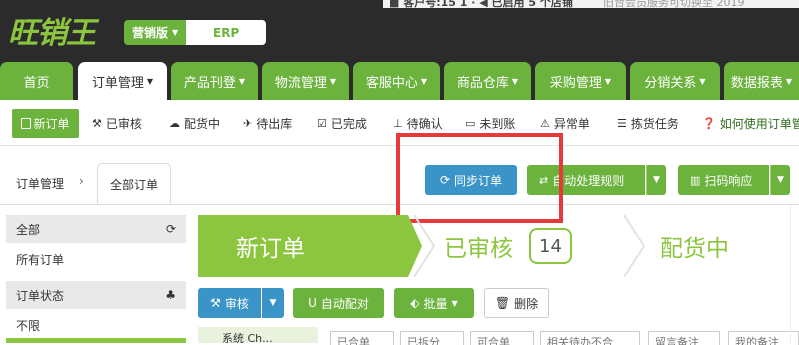  I want to click on nav-tab-listing: 产品刊登 ▼, so click(214, 81).